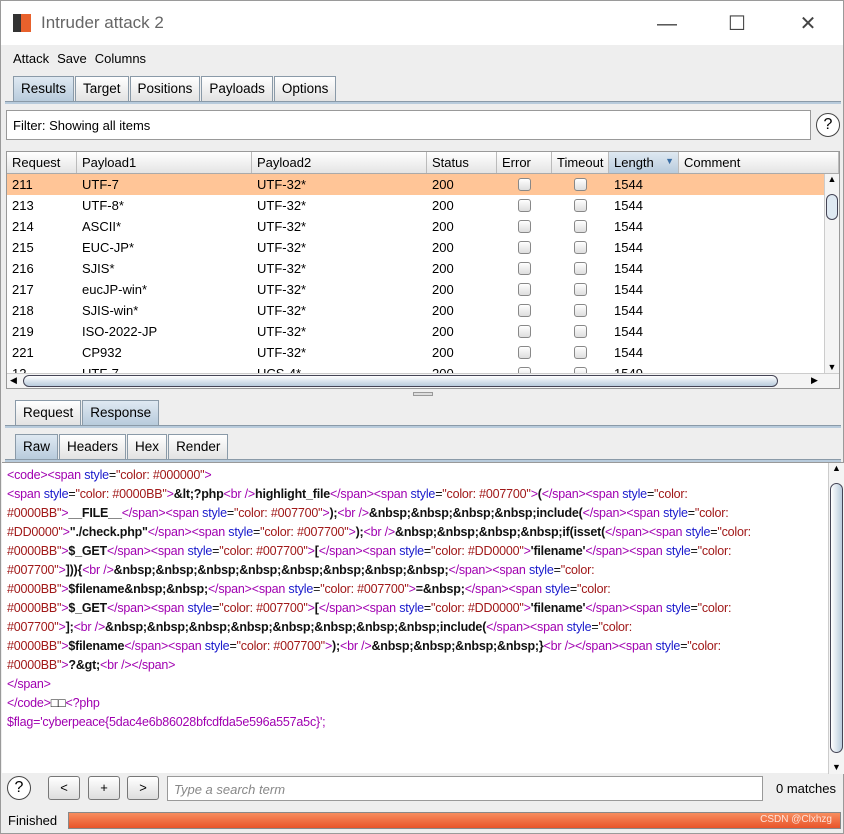  I want to click on code-token: #0000BB", so click(34, 589).